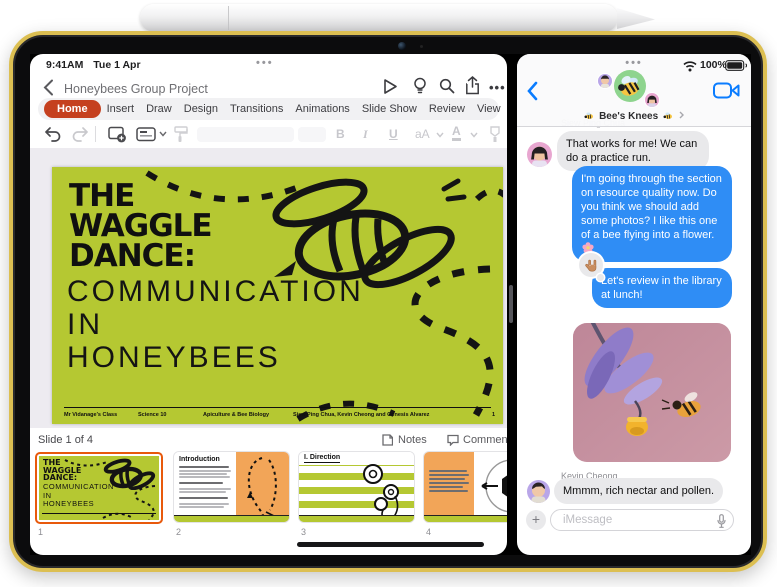  Describe the element at coordinates (181, 134) in the screenshot. I see `format-painter-icon` at that location.